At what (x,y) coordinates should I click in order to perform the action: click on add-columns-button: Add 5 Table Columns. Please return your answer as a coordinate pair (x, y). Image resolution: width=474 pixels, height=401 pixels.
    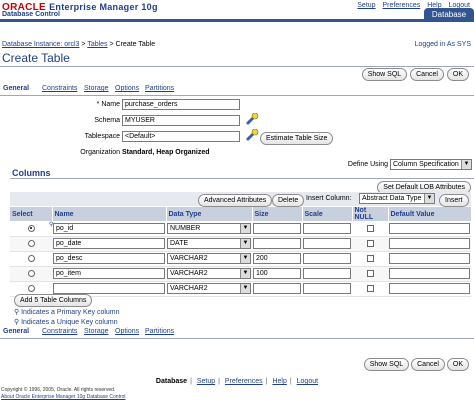
    Looking at the image, I should click on (53, 300).